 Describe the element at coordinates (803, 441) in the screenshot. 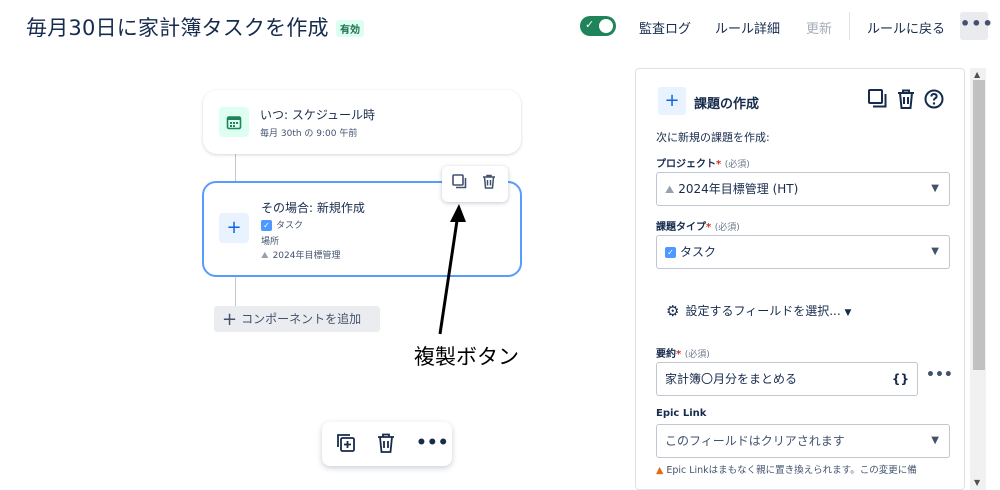

I see `epic-link-select: このフィールドはクリアされます ▼` at that location.